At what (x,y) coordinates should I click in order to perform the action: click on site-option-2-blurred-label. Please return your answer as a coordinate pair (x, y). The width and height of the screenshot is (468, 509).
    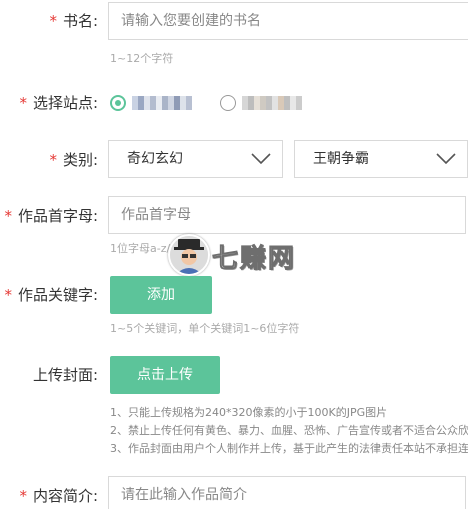
    Looking at the image, I should click on (272, 103).